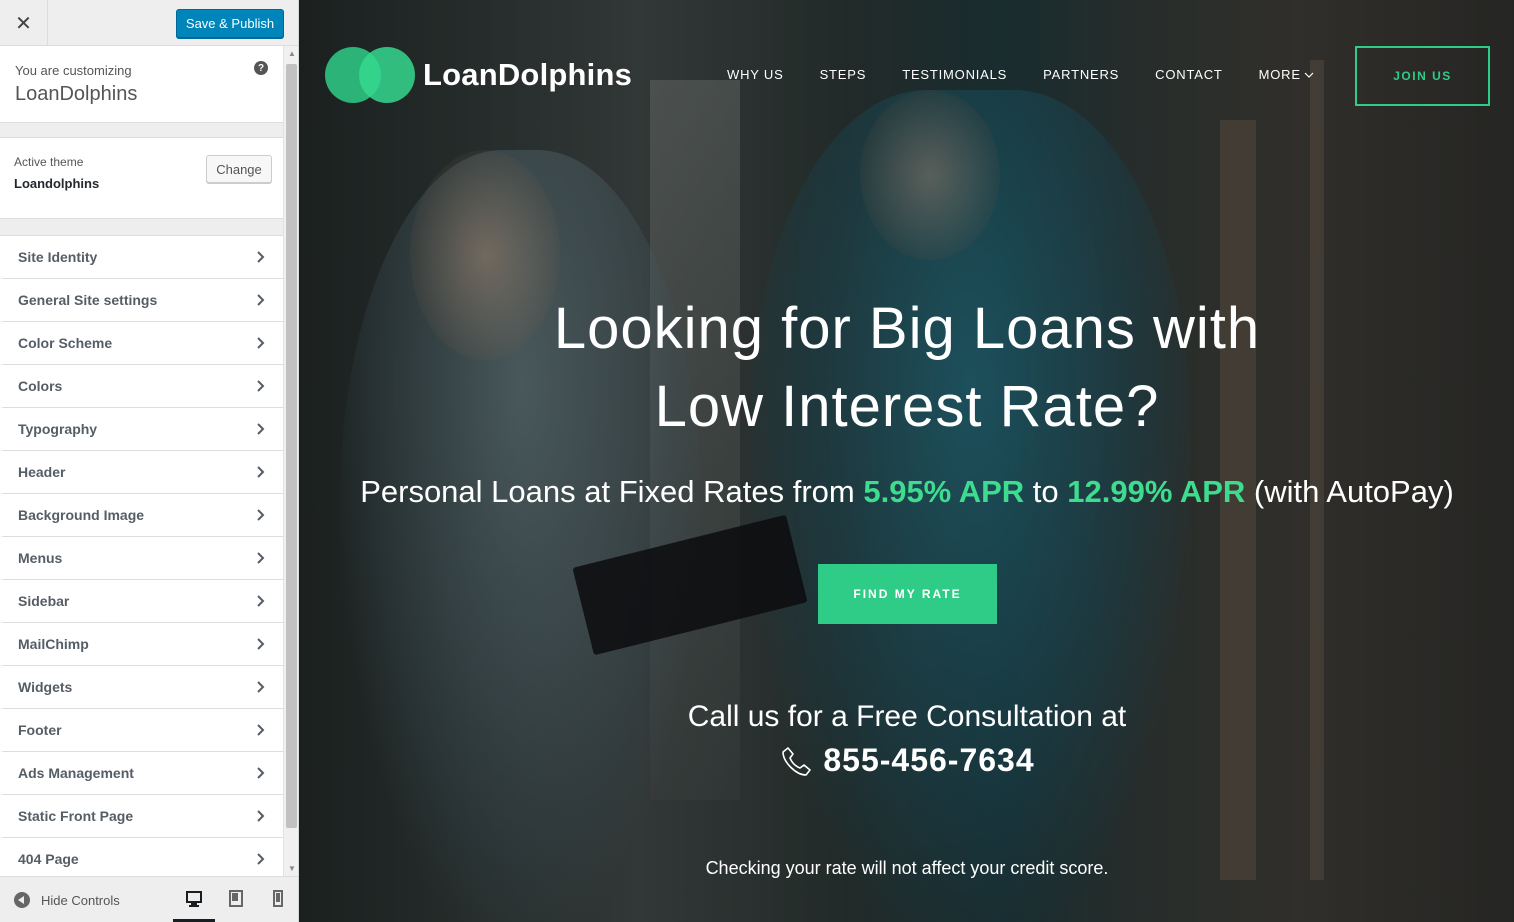 The image size is (1514, 922). I want to click on site-logo: LoanDolphins, so click(478, 75).